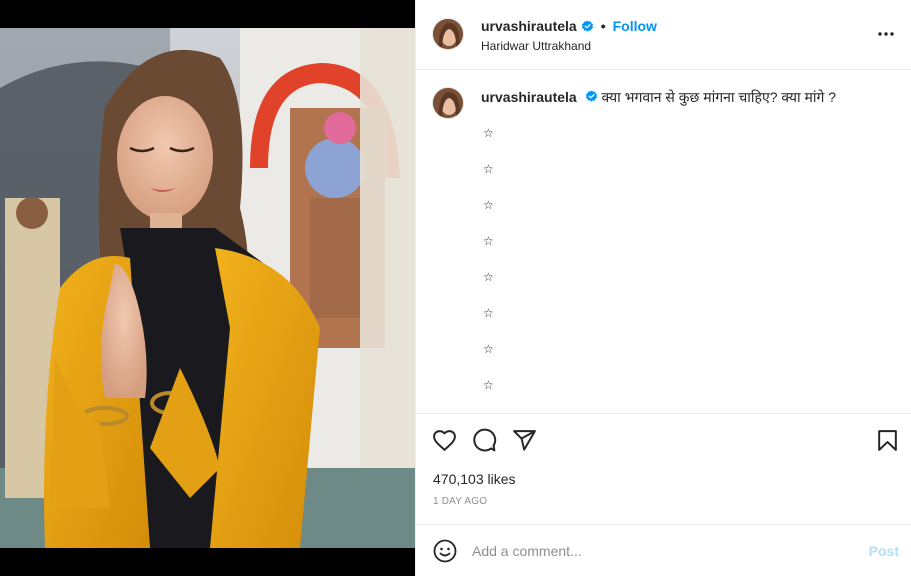 Image resolution: width=911 pixels, height=576 pixels. I want to click on likes-count: 470,103 likes, so click(474, 479).